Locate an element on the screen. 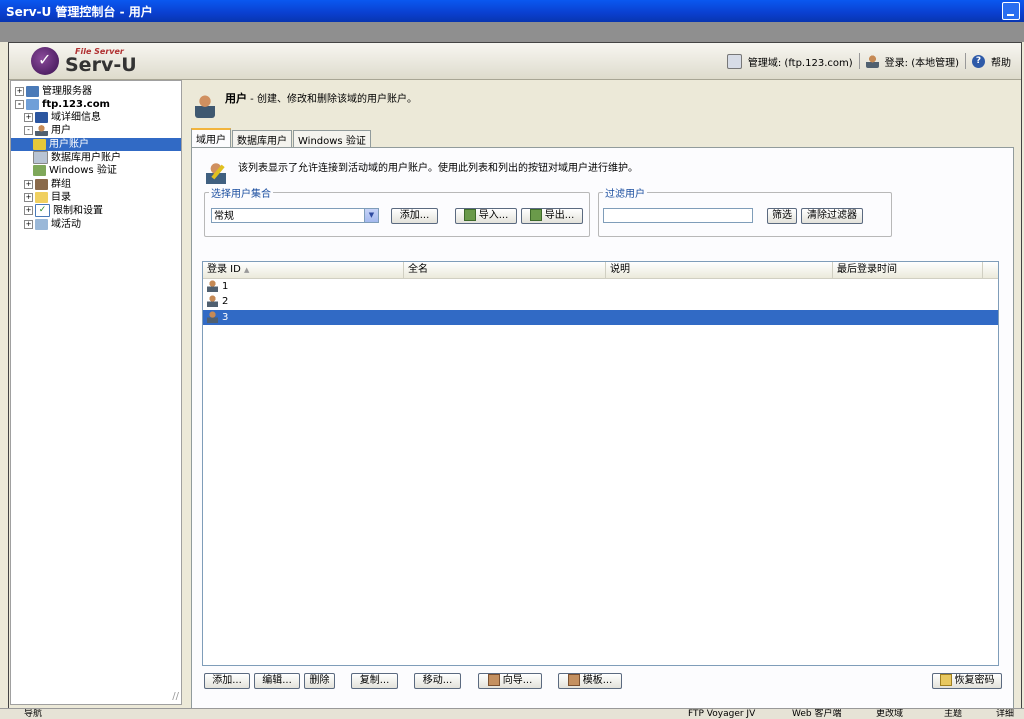  tree-item-domain-details: + 域详细信息 is located at coordinates (62, 117).